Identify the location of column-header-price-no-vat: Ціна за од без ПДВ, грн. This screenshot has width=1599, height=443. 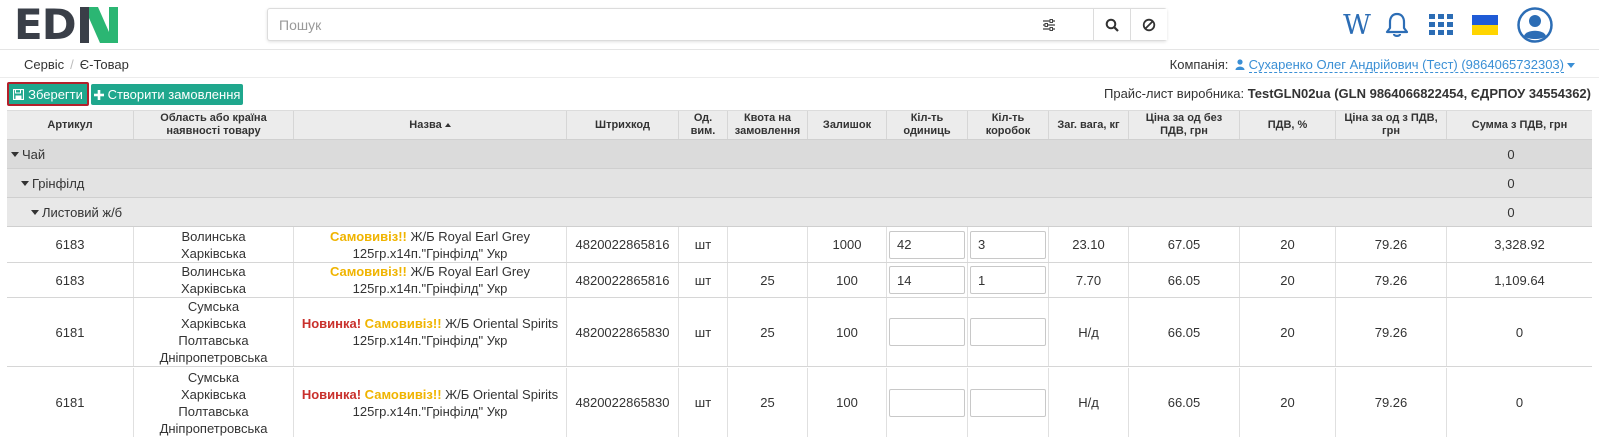
(1184, 125).